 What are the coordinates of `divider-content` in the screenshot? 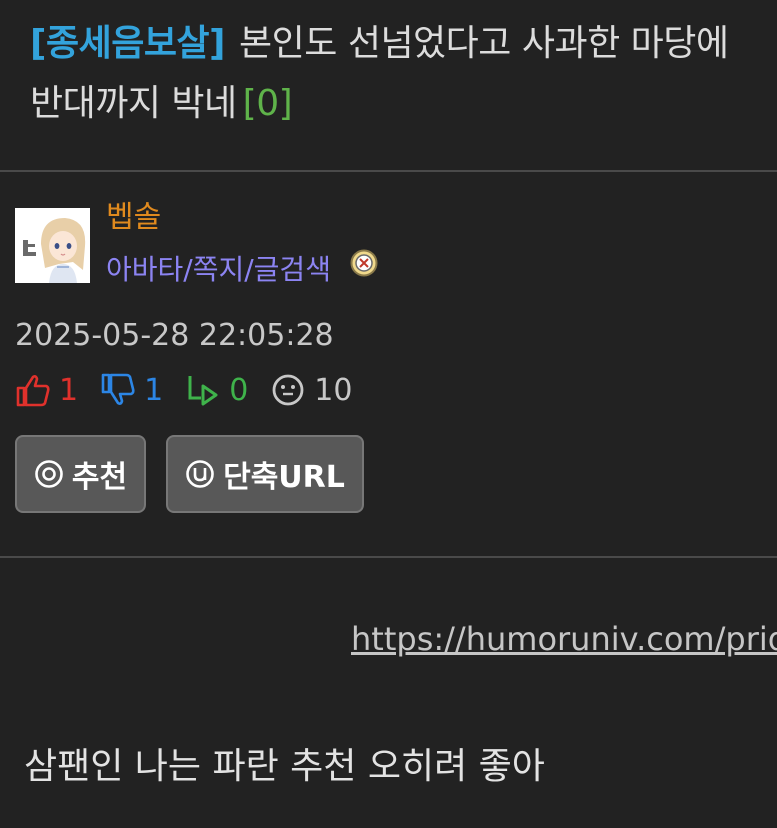 It's located at (388, 557).